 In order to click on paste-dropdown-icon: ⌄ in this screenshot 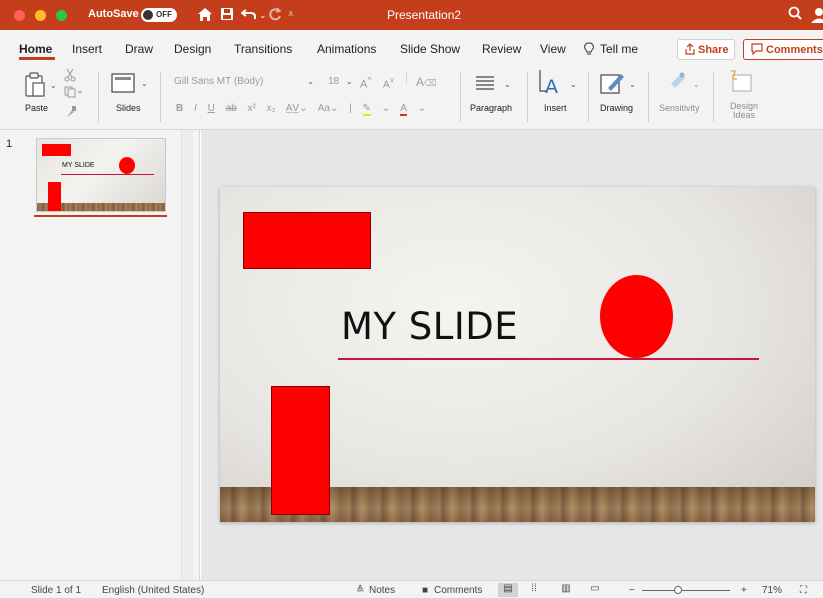, I will do `click(53, 85)`.